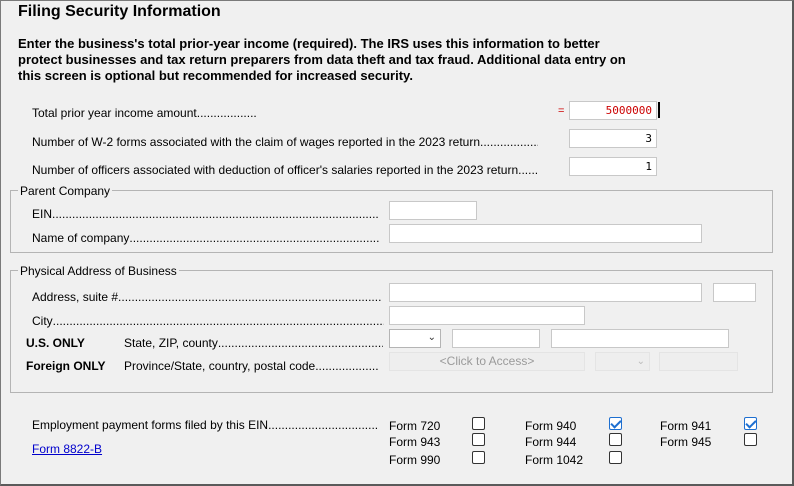 The width and height of the screenshot is (794, 486). I want to click on zip-field, so click(496, 338).